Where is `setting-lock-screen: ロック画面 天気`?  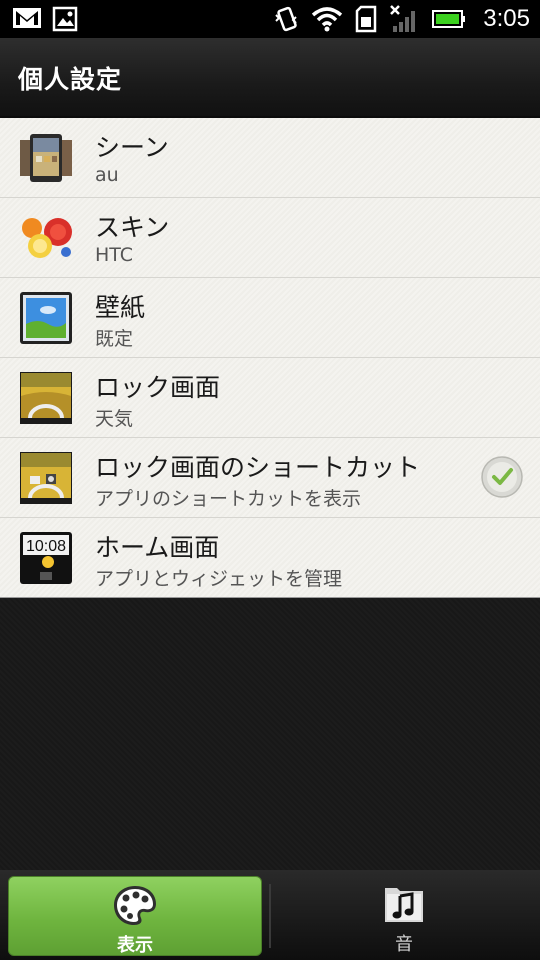
setting-lock-screen: ロック画面 天気 is located at coordinates (270, 398).